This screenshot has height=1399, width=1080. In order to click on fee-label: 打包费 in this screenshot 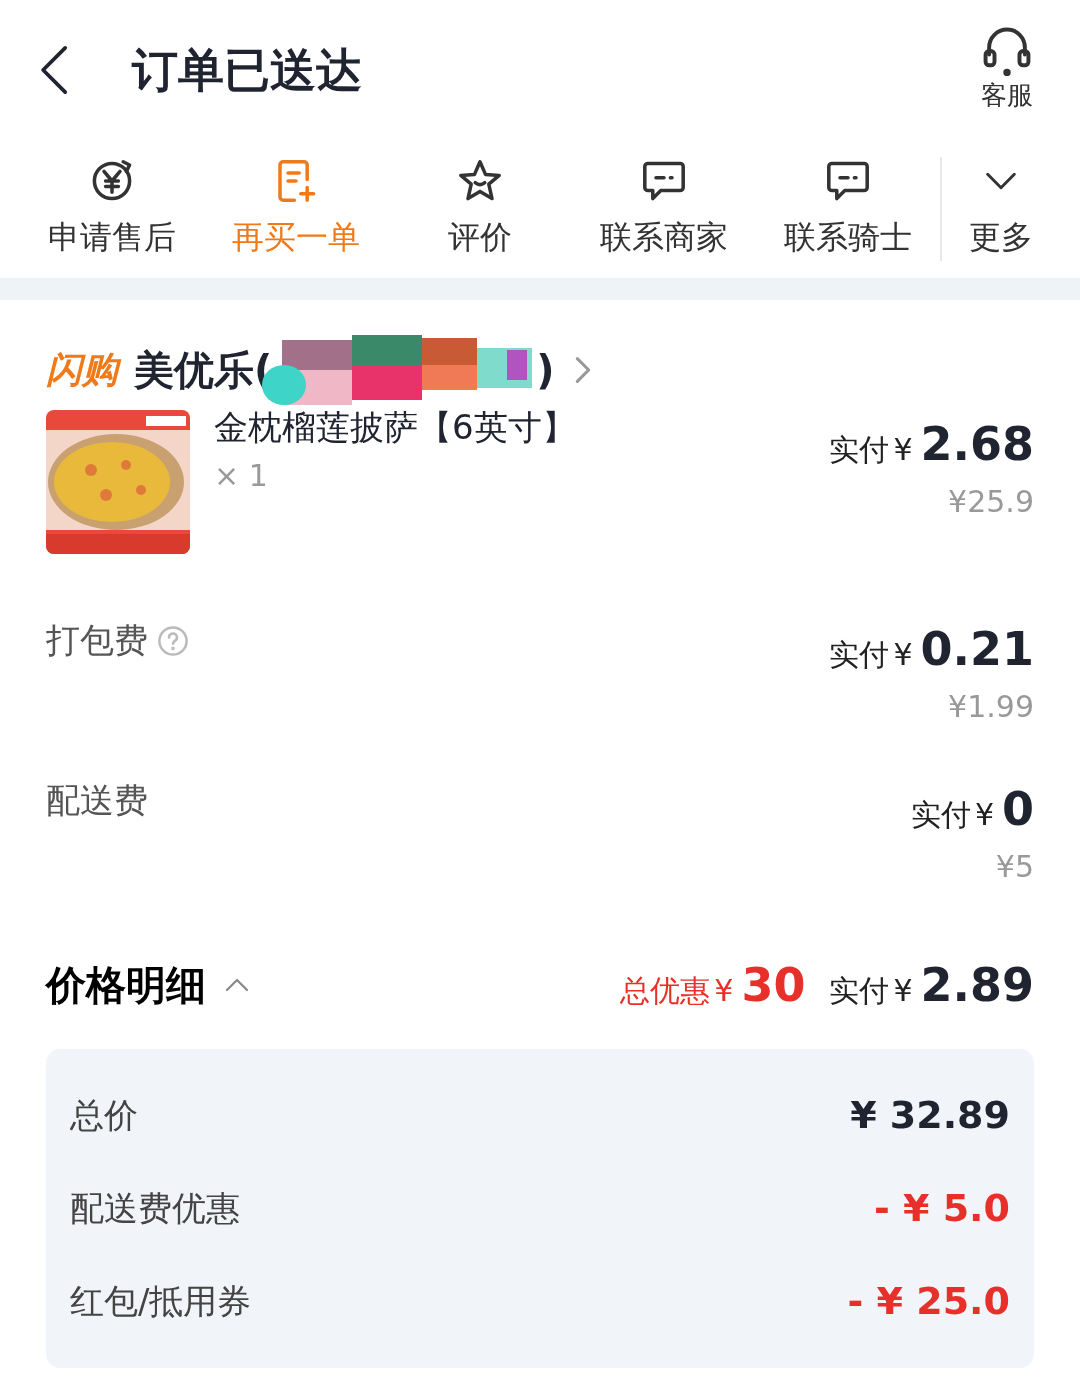, I will do `click(97, 640)`.